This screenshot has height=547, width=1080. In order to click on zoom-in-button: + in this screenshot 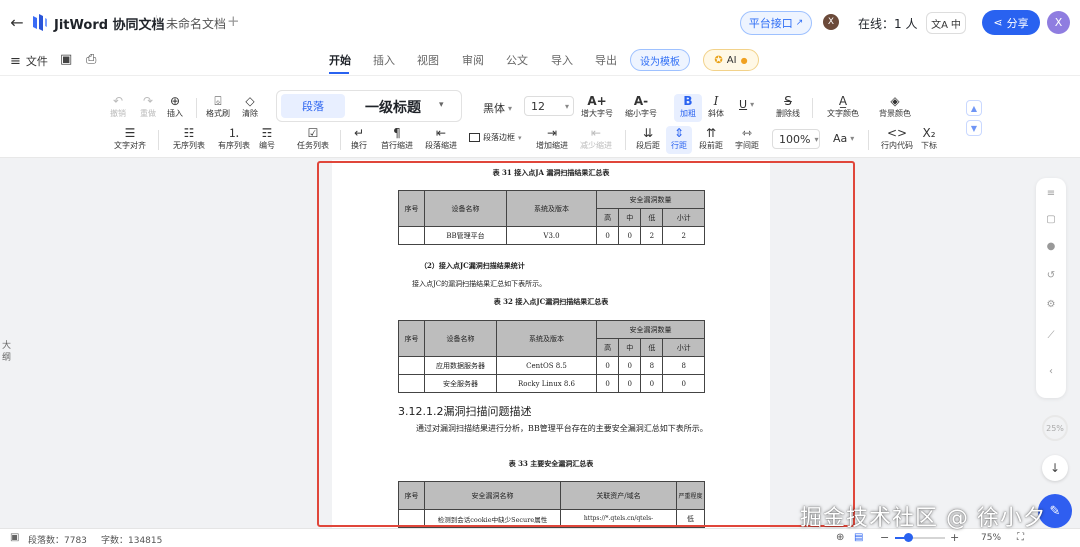, I will do `click(954, 537)`.